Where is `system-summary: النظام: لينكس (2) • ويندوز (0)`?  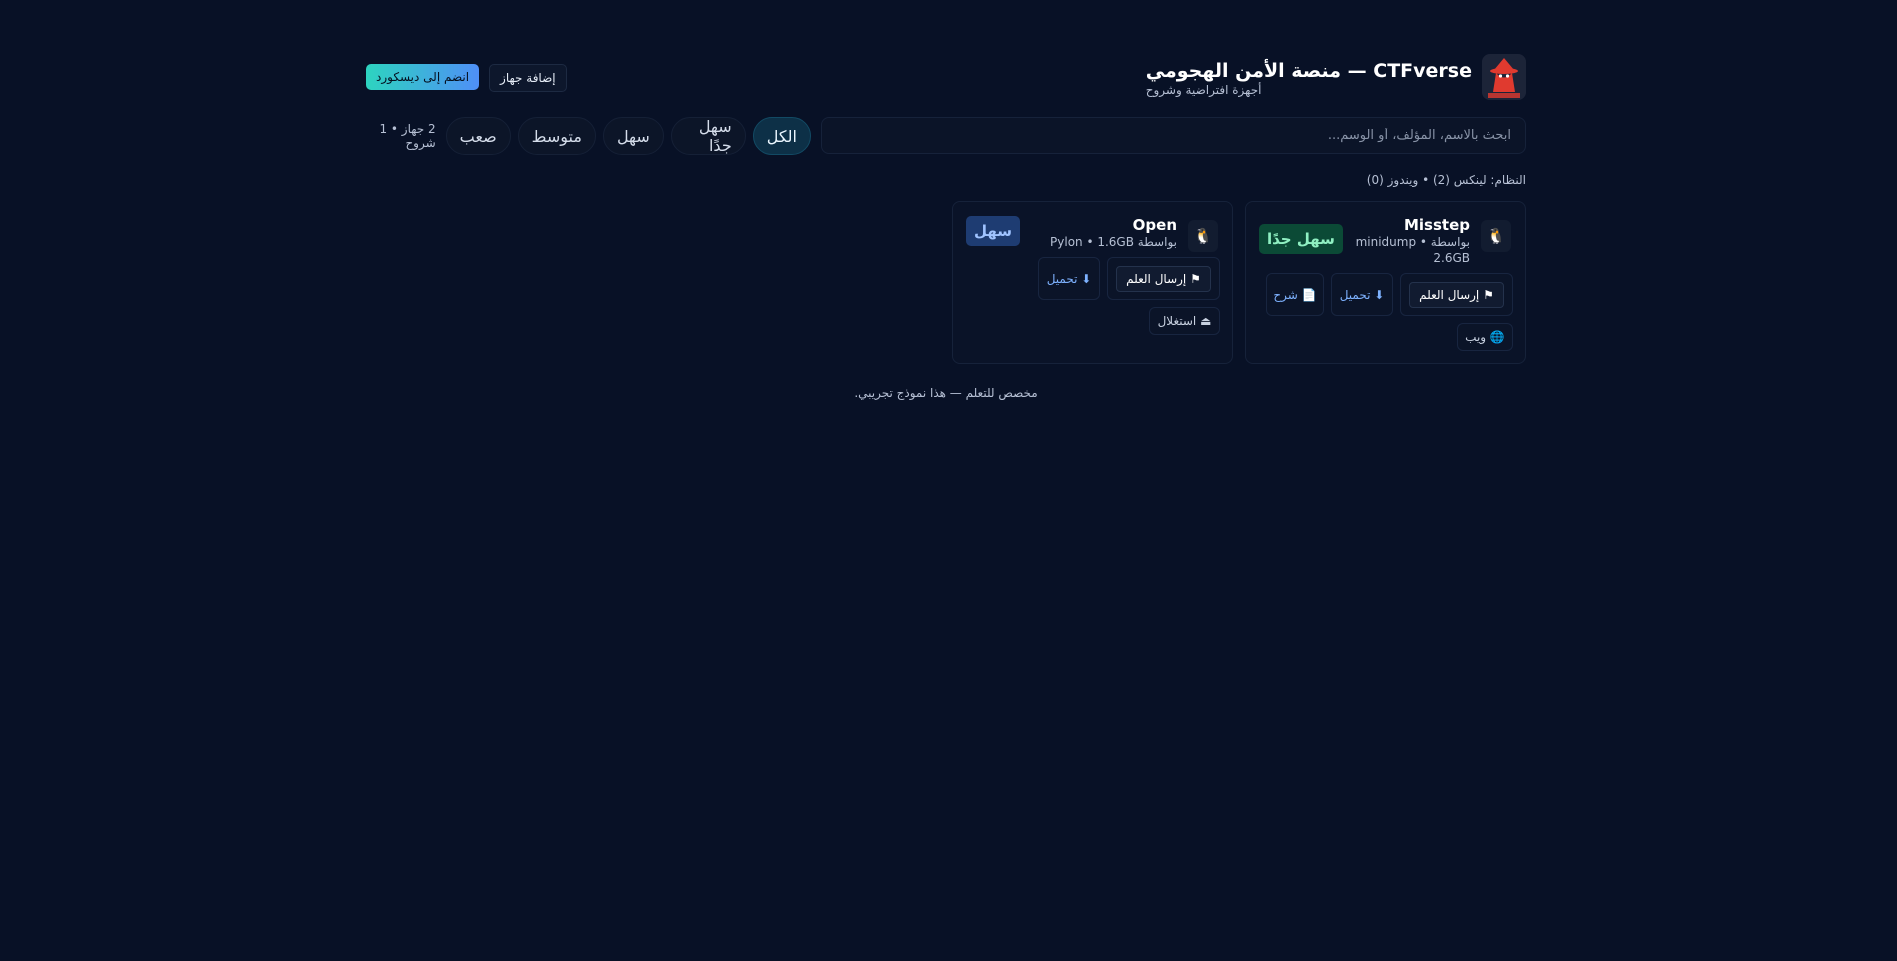 system-summary: النظام: لينكس (2) • ويندوز (0) is located at coordinates (1446, 180).